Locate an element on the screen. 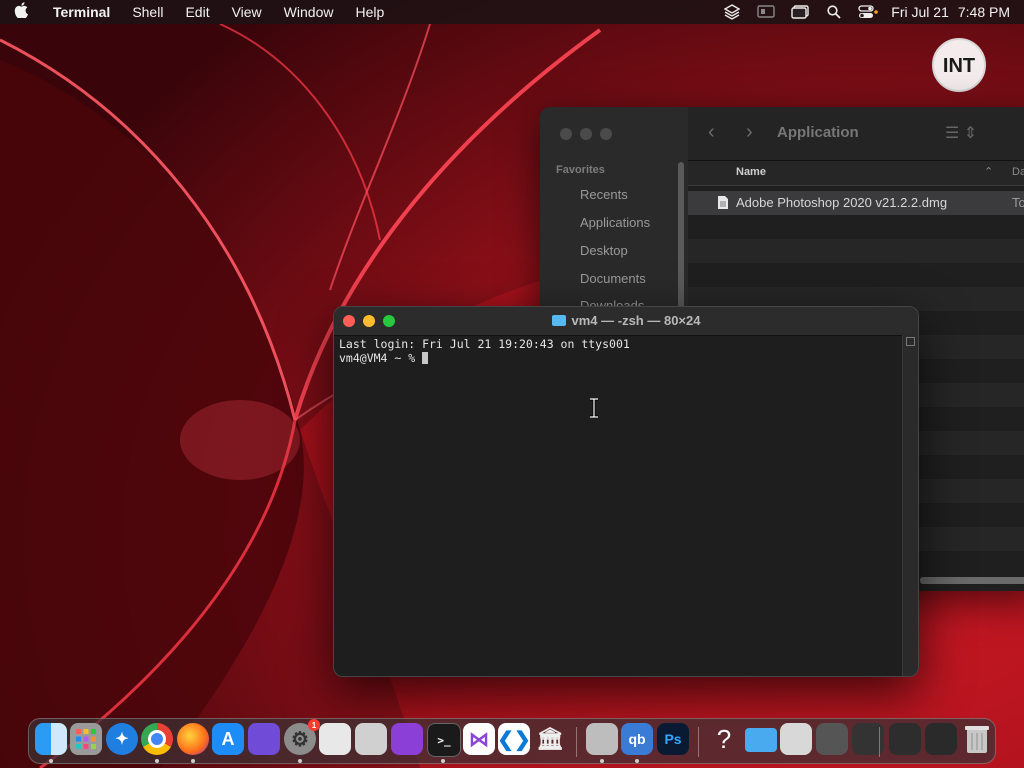 The width and height of the screenshot is (1024, 768). stack-desktop-icon is located at coordinates (905, 739).